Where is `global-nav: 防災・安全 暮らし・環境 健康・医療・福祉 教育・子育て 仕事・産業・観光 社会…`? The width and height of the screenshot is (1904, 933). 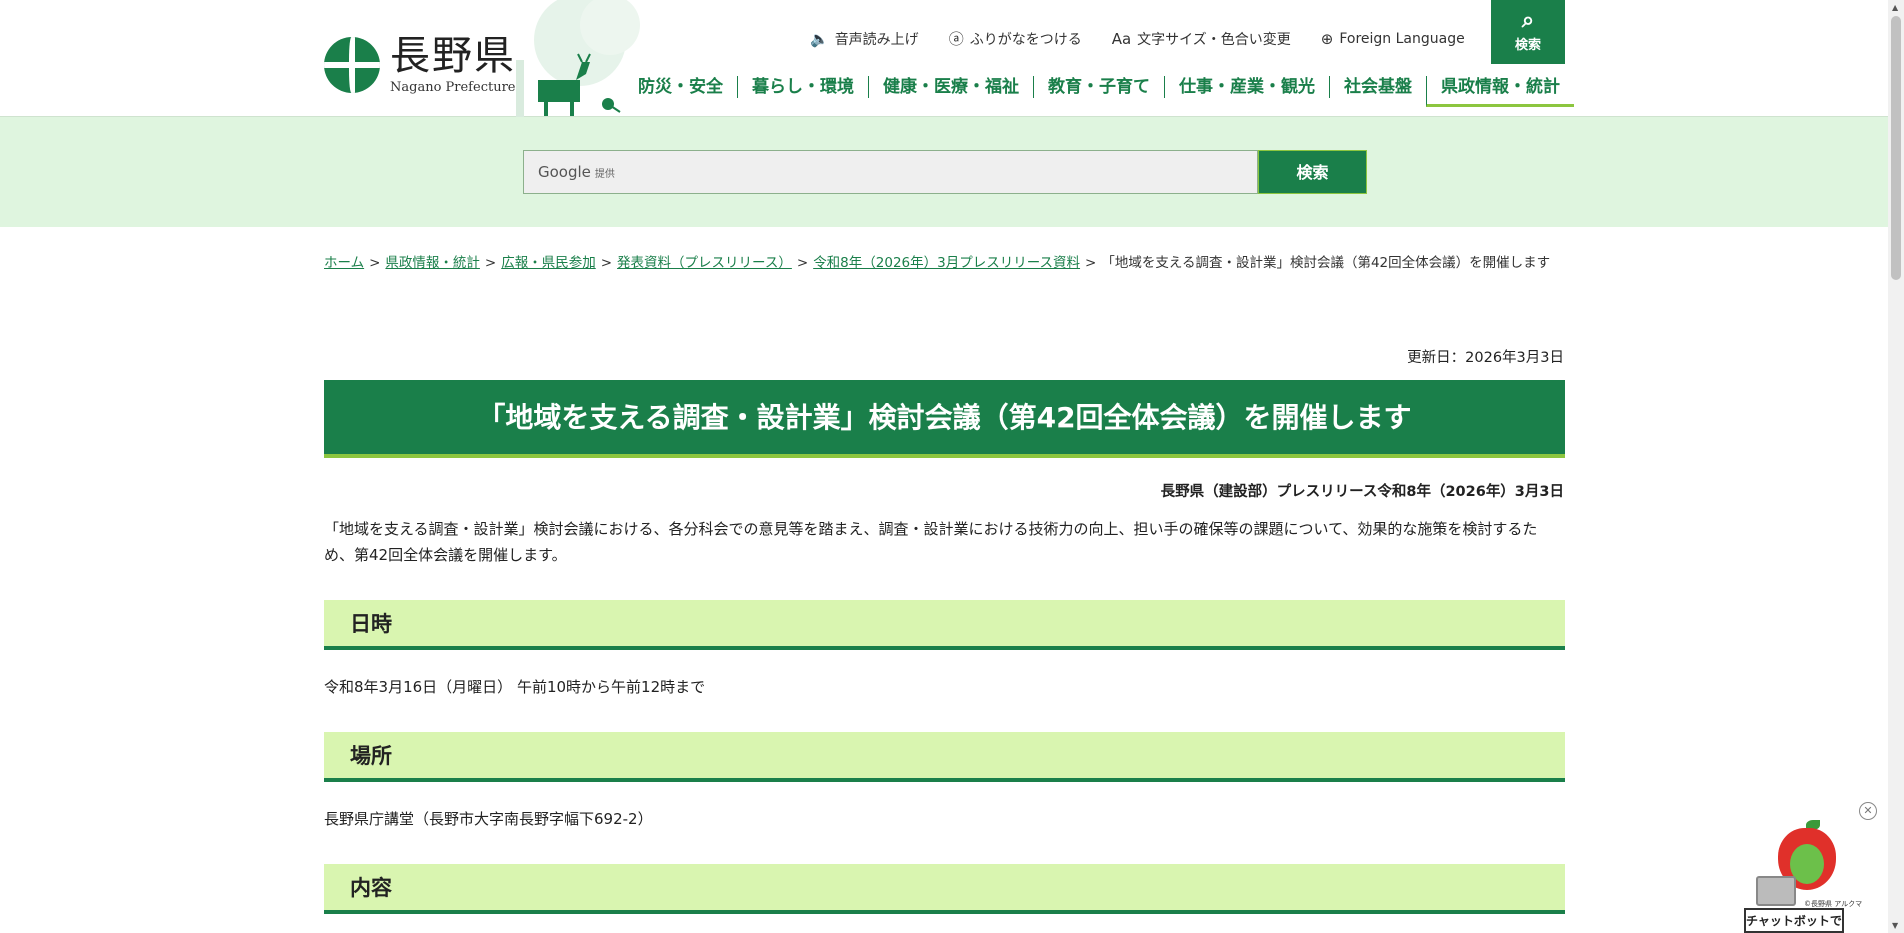 global-nav: 防災・安全 暮らし・環境 健康・医療・福祉 教育・子育て 仕事・産業・観光 社会… is located at coordinates (1101, 91).